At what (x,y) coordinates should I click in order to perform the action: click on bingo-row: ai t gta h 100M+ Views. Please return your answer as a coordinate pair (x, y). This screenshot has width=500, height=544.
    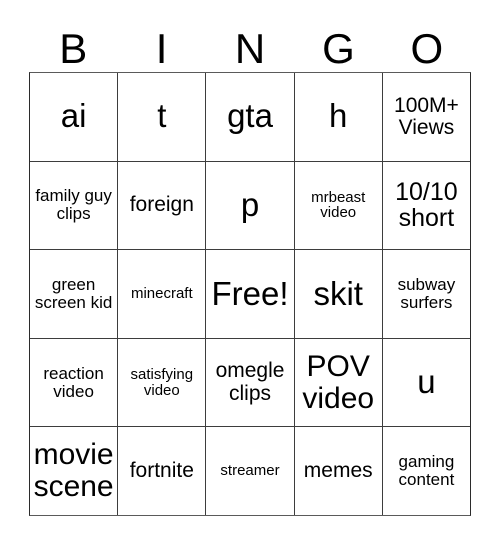
    Looking at the image, I should click on (250, 117).